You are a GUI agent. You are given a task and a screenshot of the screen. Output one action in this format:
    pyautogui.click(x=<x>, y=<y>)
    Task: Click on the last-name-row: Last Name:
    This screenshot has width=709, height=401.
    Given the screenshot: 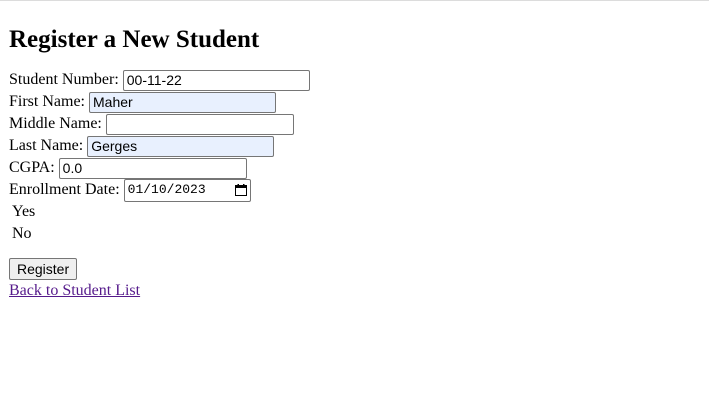 What is the action you would take?
    pyautogui.click(x=159, y=146)
    